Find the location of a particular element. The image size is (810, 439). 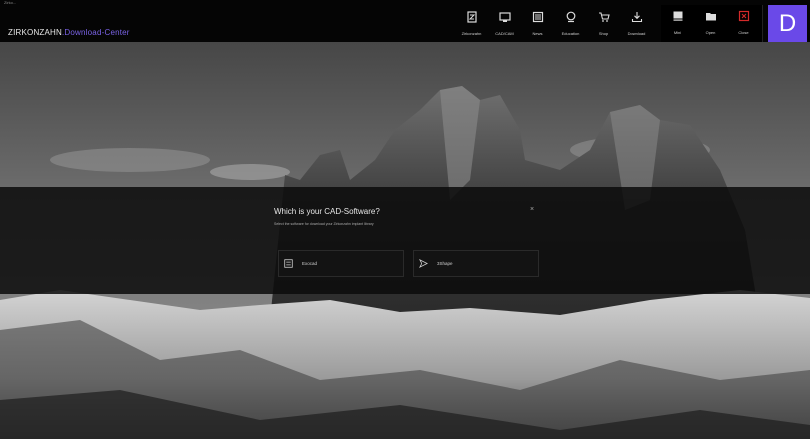

nav-item-shop: Shop is located at coordinates (603, 24).